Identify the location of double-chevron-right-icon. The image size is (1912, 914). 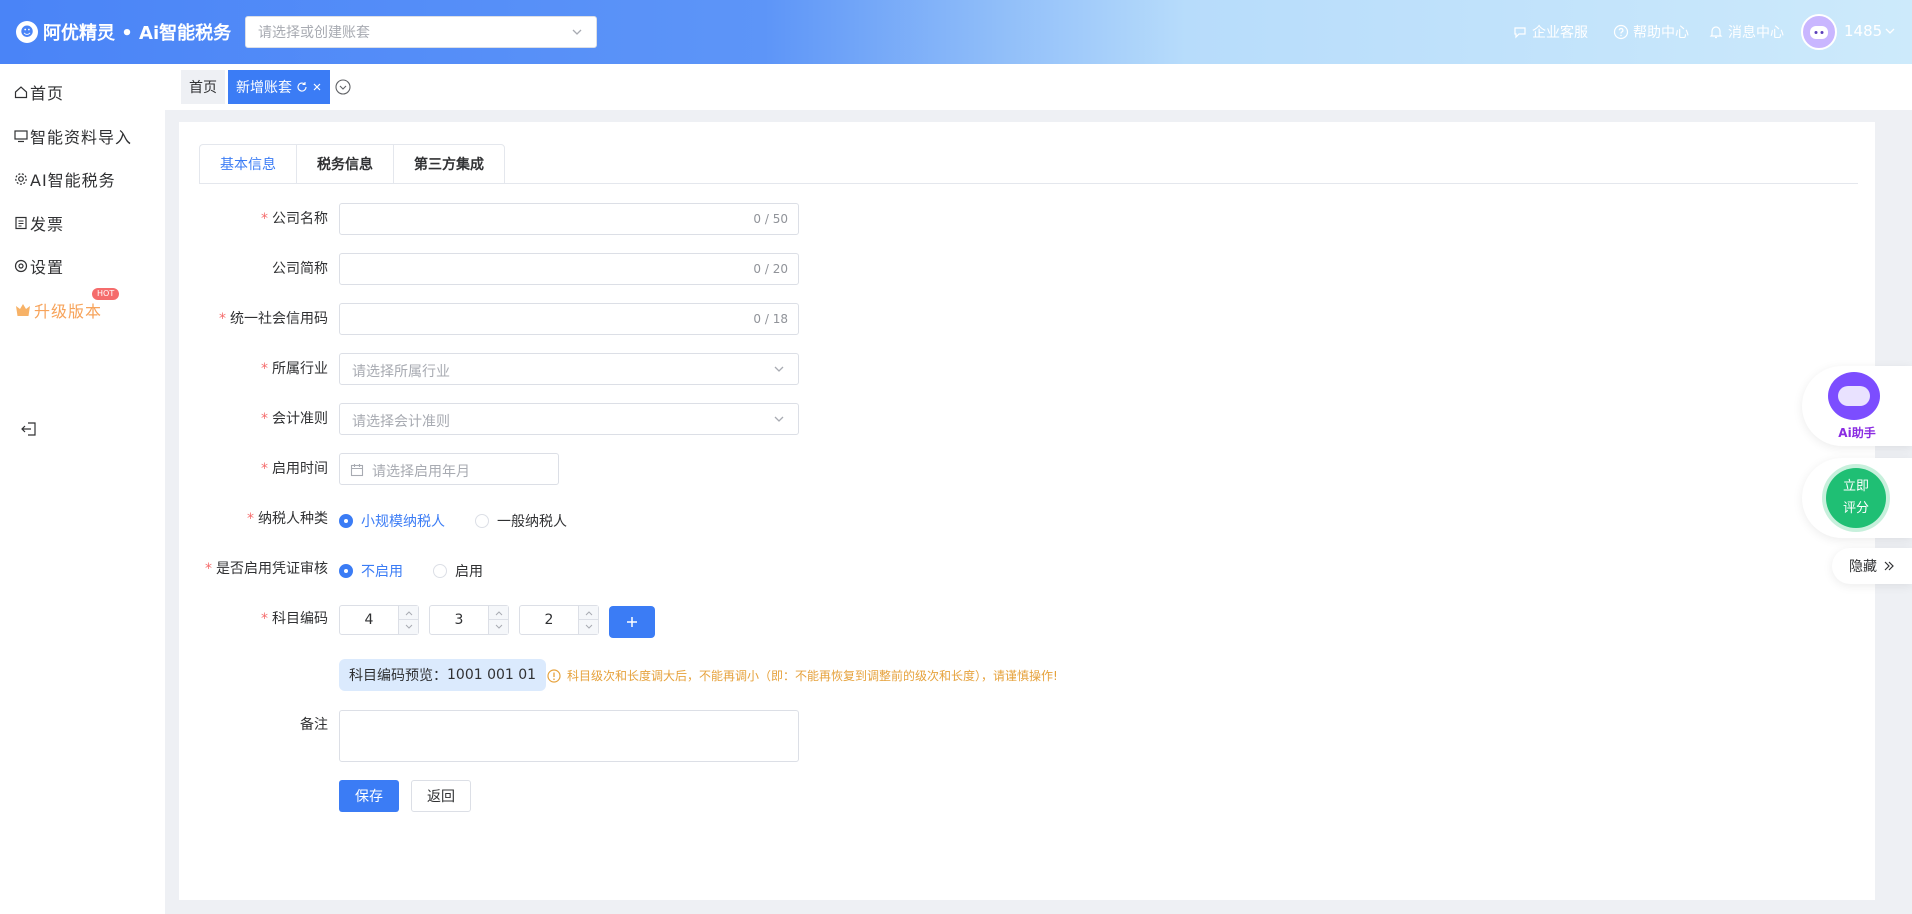
(1889, 566).